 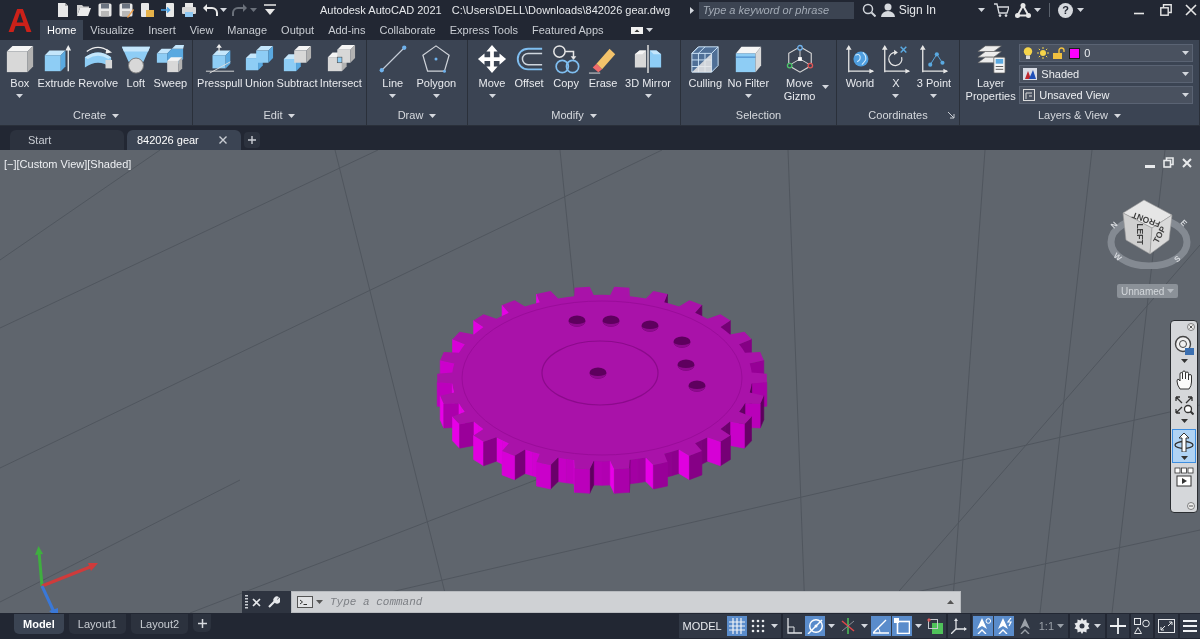 What do you see at coordinates (603, 67) in the screenshot?
I see `ribbon-tool-button: Erase` at bounding box center [603, 67].